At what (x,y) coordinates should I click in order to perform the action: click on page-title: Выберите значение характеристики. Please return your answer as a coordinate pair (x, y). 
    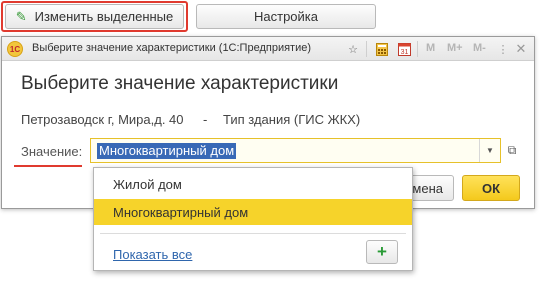
    Looking at the image, I should click on (180, 83).